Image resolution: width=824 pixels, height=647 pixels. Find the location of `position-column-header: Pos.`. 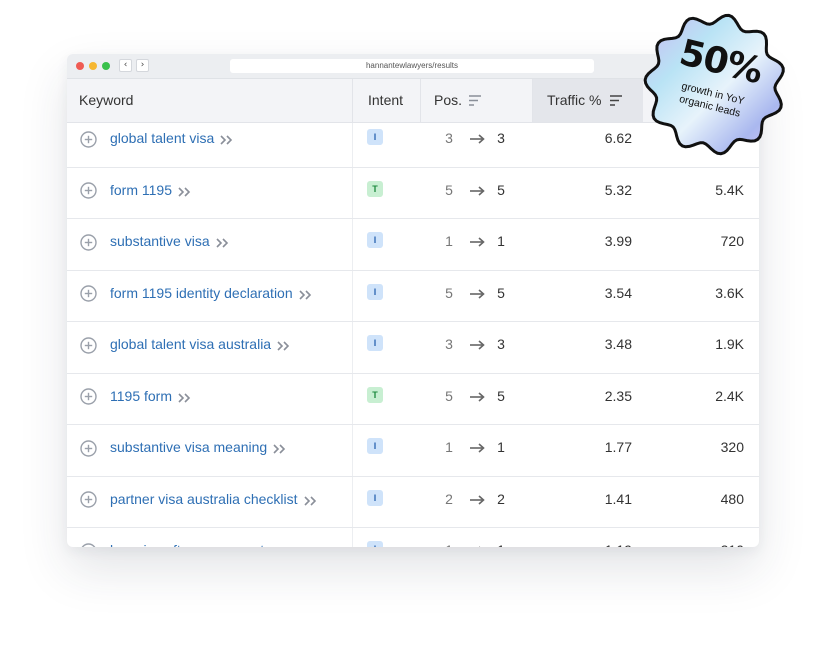

position-column-header: Pos. is located at coordinates (448, 100).